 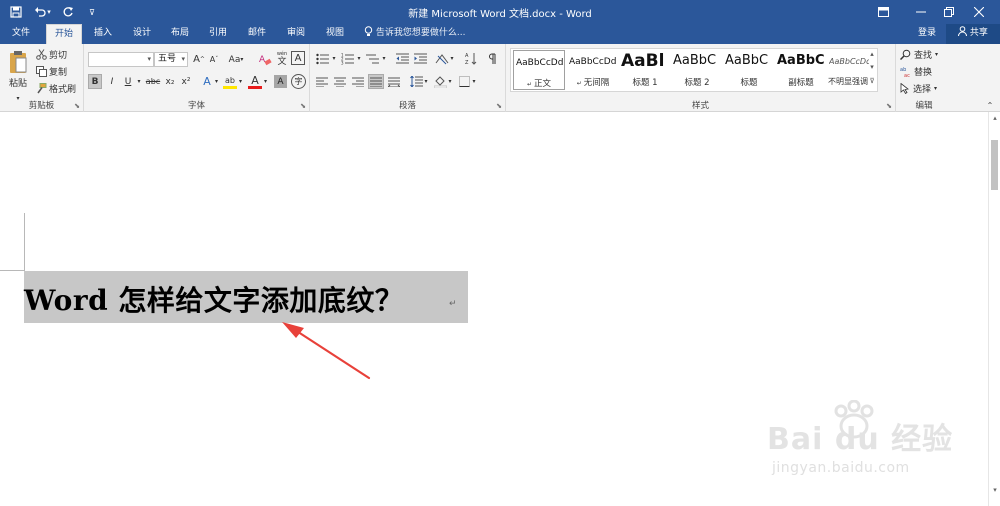 What do you see at coordinates (474, 81) in the screenshot?
I see `borders-dropdown-icon: ▾` at bounding box center [474, 81].